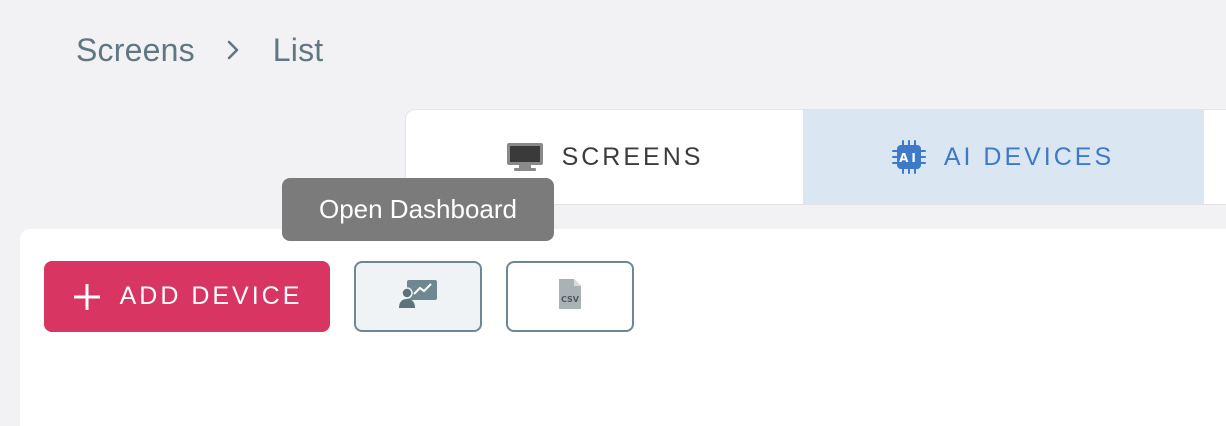 The width and height of the screenshot is (1226, 426). Describe the element at coordinates (199, 50) in the screenshot. I see `breadcrumb: Screens List` at that location.